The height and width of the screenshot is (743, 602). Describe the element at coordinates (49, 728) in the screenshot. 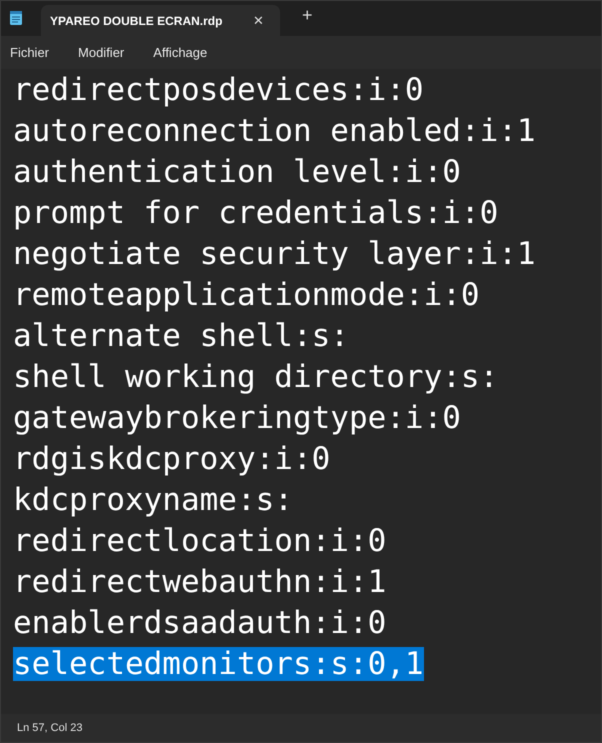

I see `cursor-position: Ln 57, Col 23` at that location.